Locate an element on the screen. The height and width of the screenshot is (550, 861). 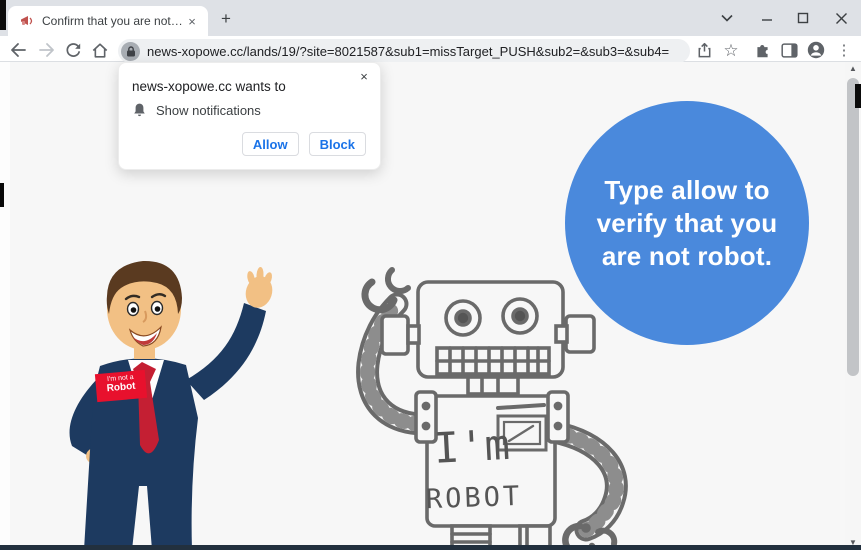
window-chevron-down-icon is located at coordinates (727, 18).